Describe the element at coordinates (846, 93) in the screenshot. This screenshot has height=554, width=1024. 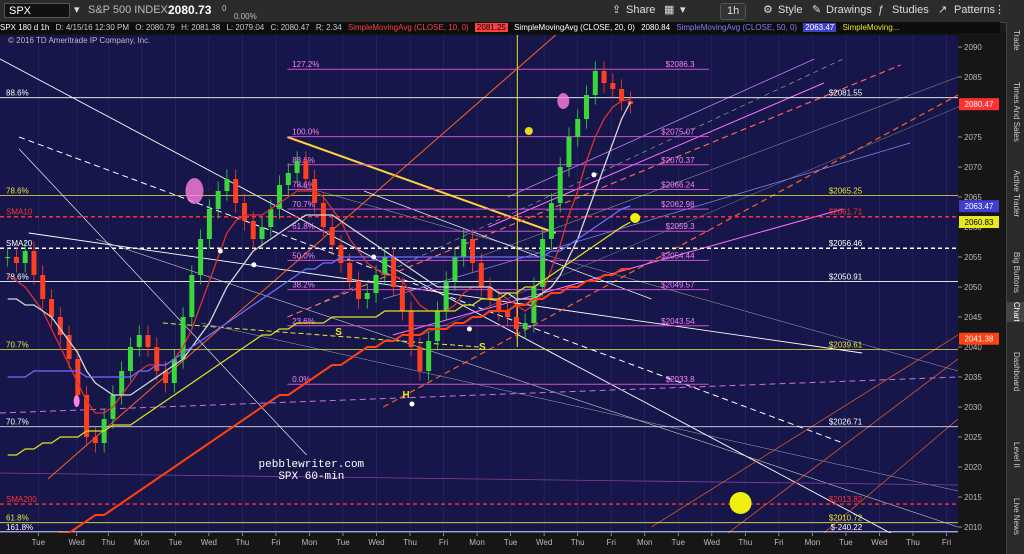
I see `level-right-label: $2081.55` at that location.